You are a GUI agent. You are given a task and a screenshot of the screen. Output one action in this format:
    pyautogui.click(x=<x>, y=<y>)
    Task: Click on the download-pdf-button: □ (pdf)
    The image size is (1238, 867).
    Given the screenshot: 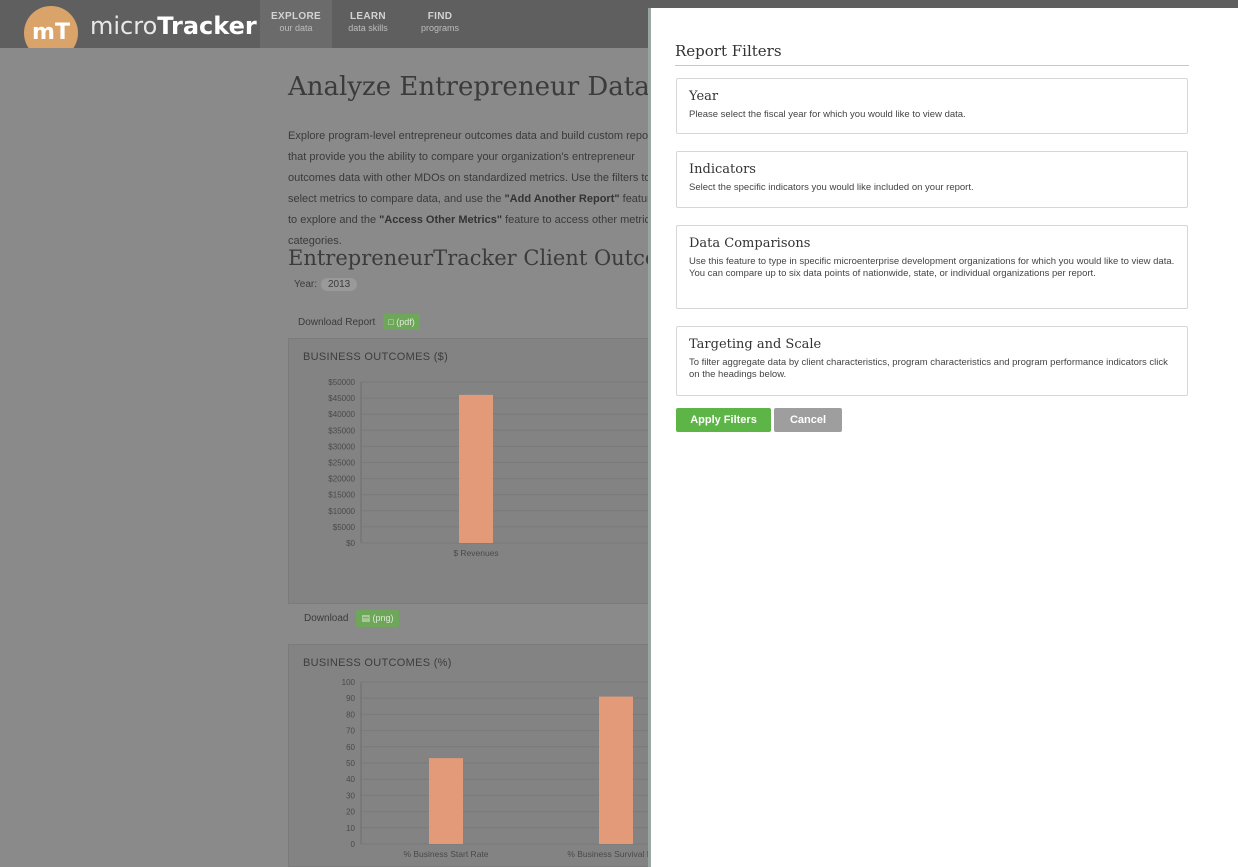 What is the action you would take?
    pyautogui.click(x=401, y=322)
    